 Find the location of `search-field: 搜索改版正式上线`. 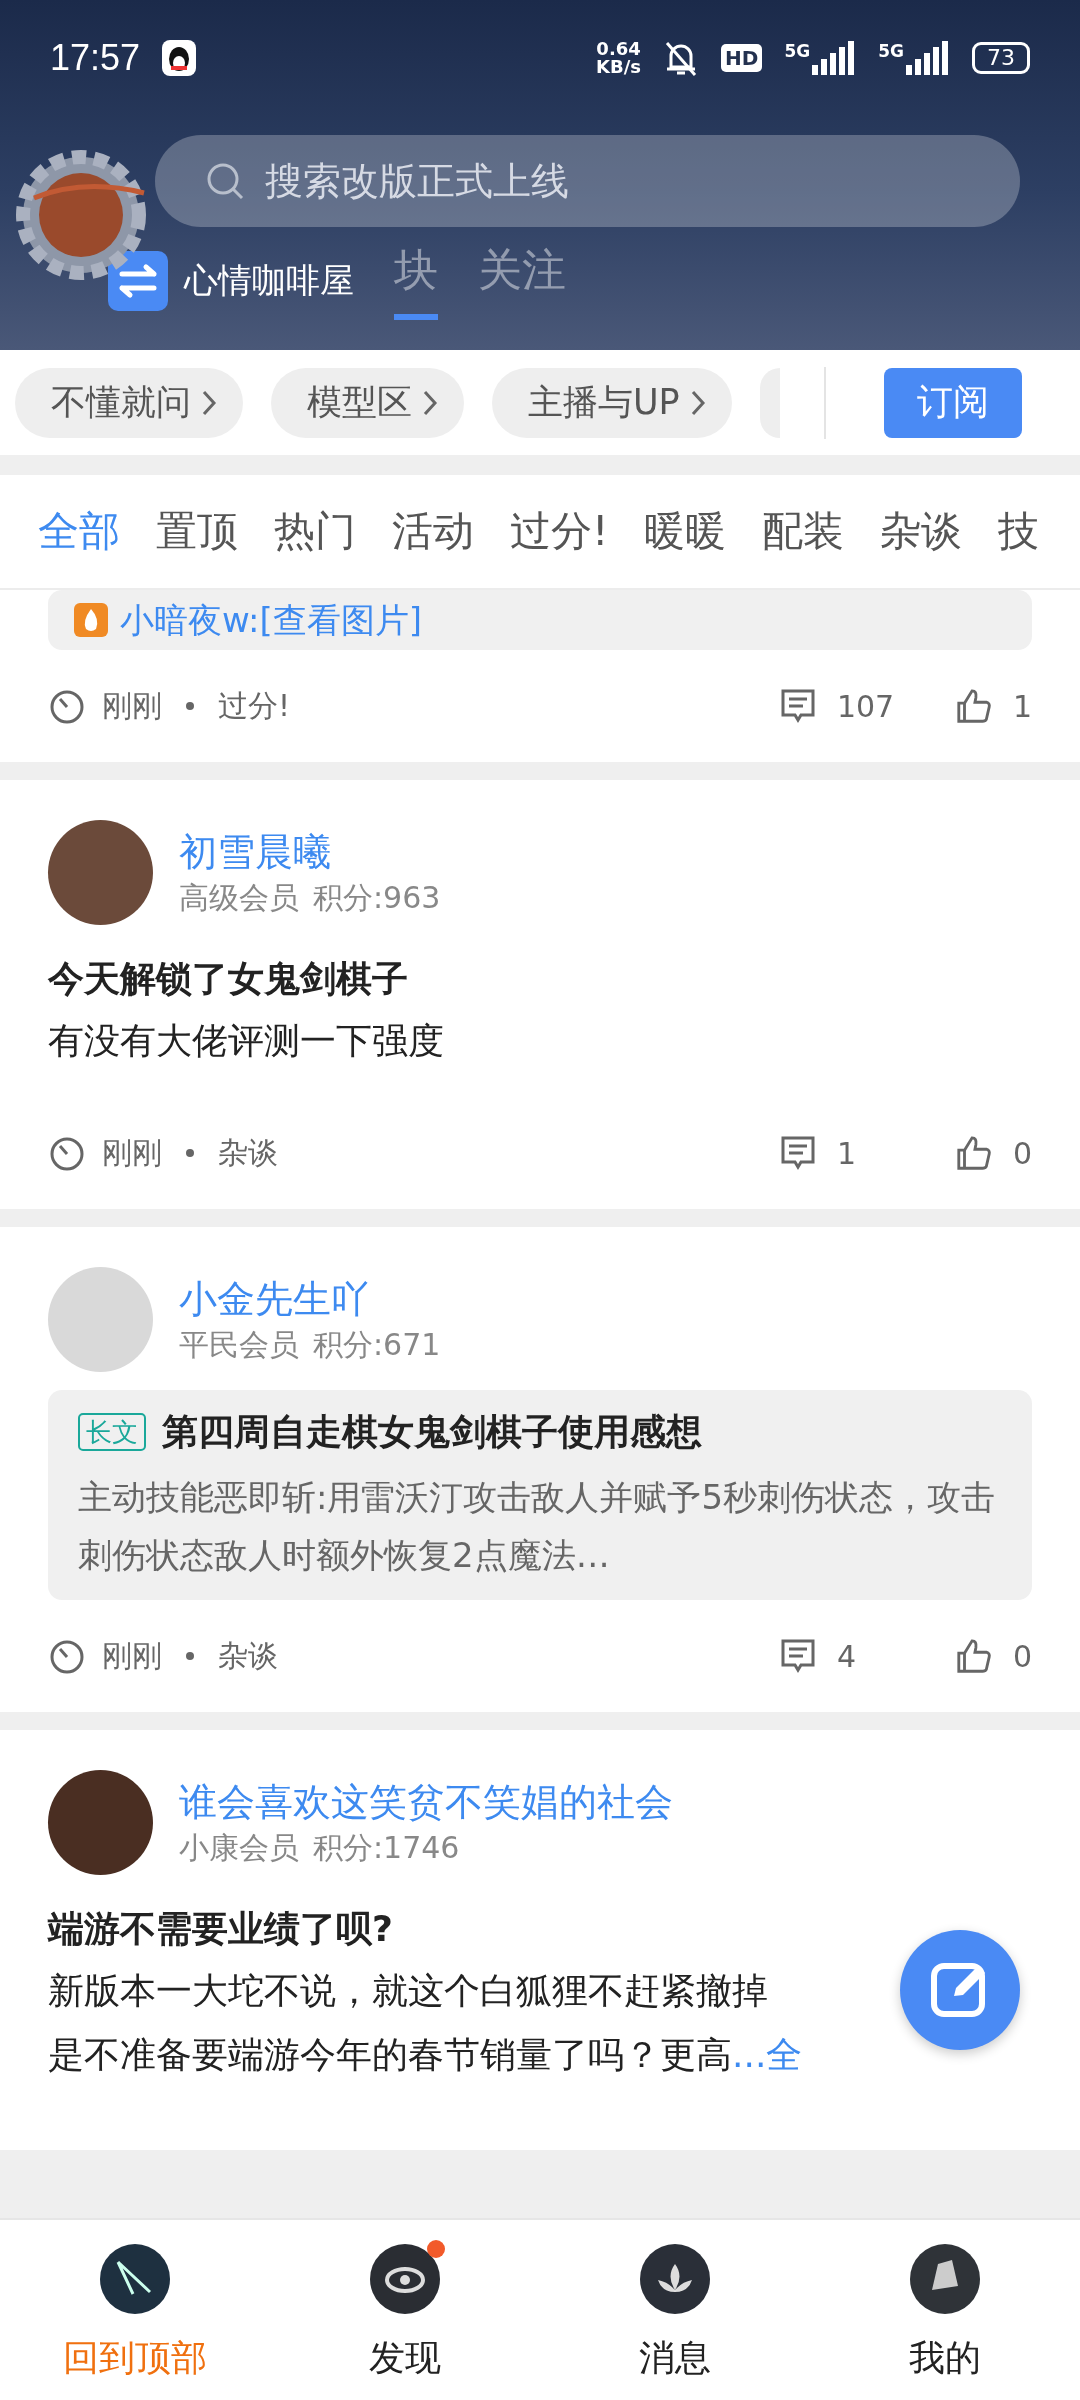

search-field: 搜索改版正式上线 is located at coordinates (587, 181).